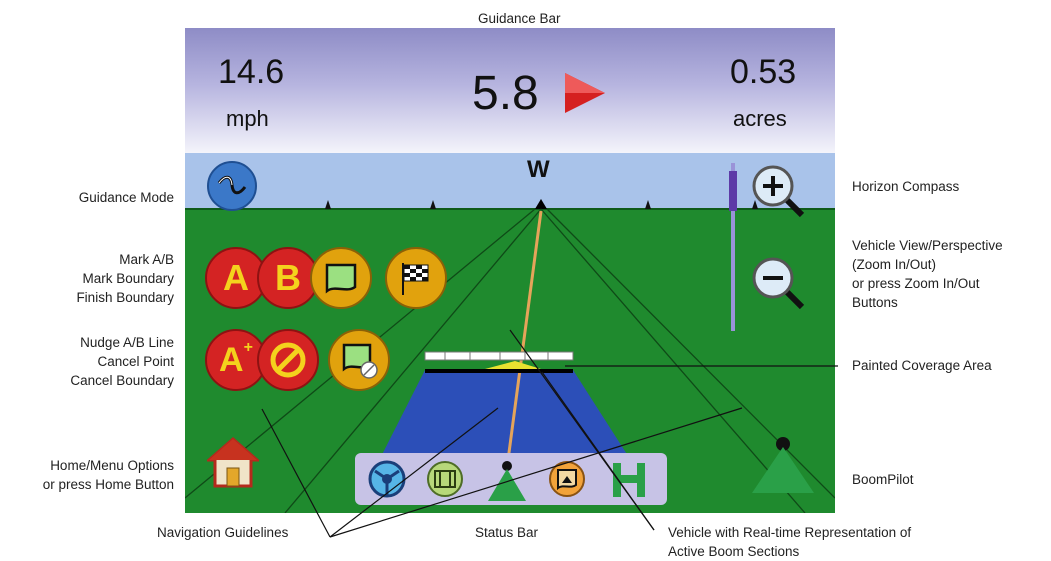 This screenshot has width=1051, height=561. What do you see at coordinates (916, 283) in the screenshot?
I see `zoom-buttons-label: or press Zoom In/Out` at bounding box center [916, 283].